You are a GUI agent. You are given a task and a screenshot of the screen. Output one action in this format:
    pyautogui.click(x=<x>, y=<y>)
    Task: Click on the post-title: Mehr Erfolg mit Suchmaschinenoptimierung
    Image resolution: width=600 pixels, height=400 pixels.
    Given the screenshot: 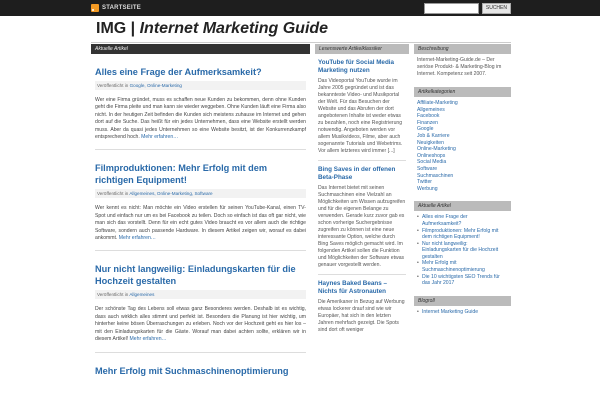 What is the action you would take?
    pyautogui.click(x=200, y=371)
    